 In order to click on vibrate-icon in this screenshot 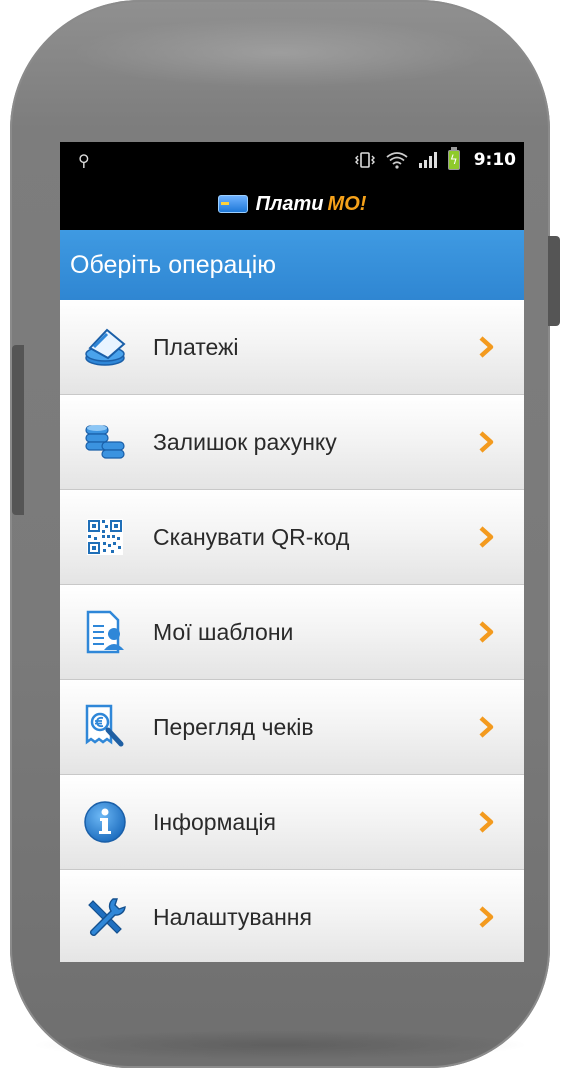, I will do `click(365, 160)`.